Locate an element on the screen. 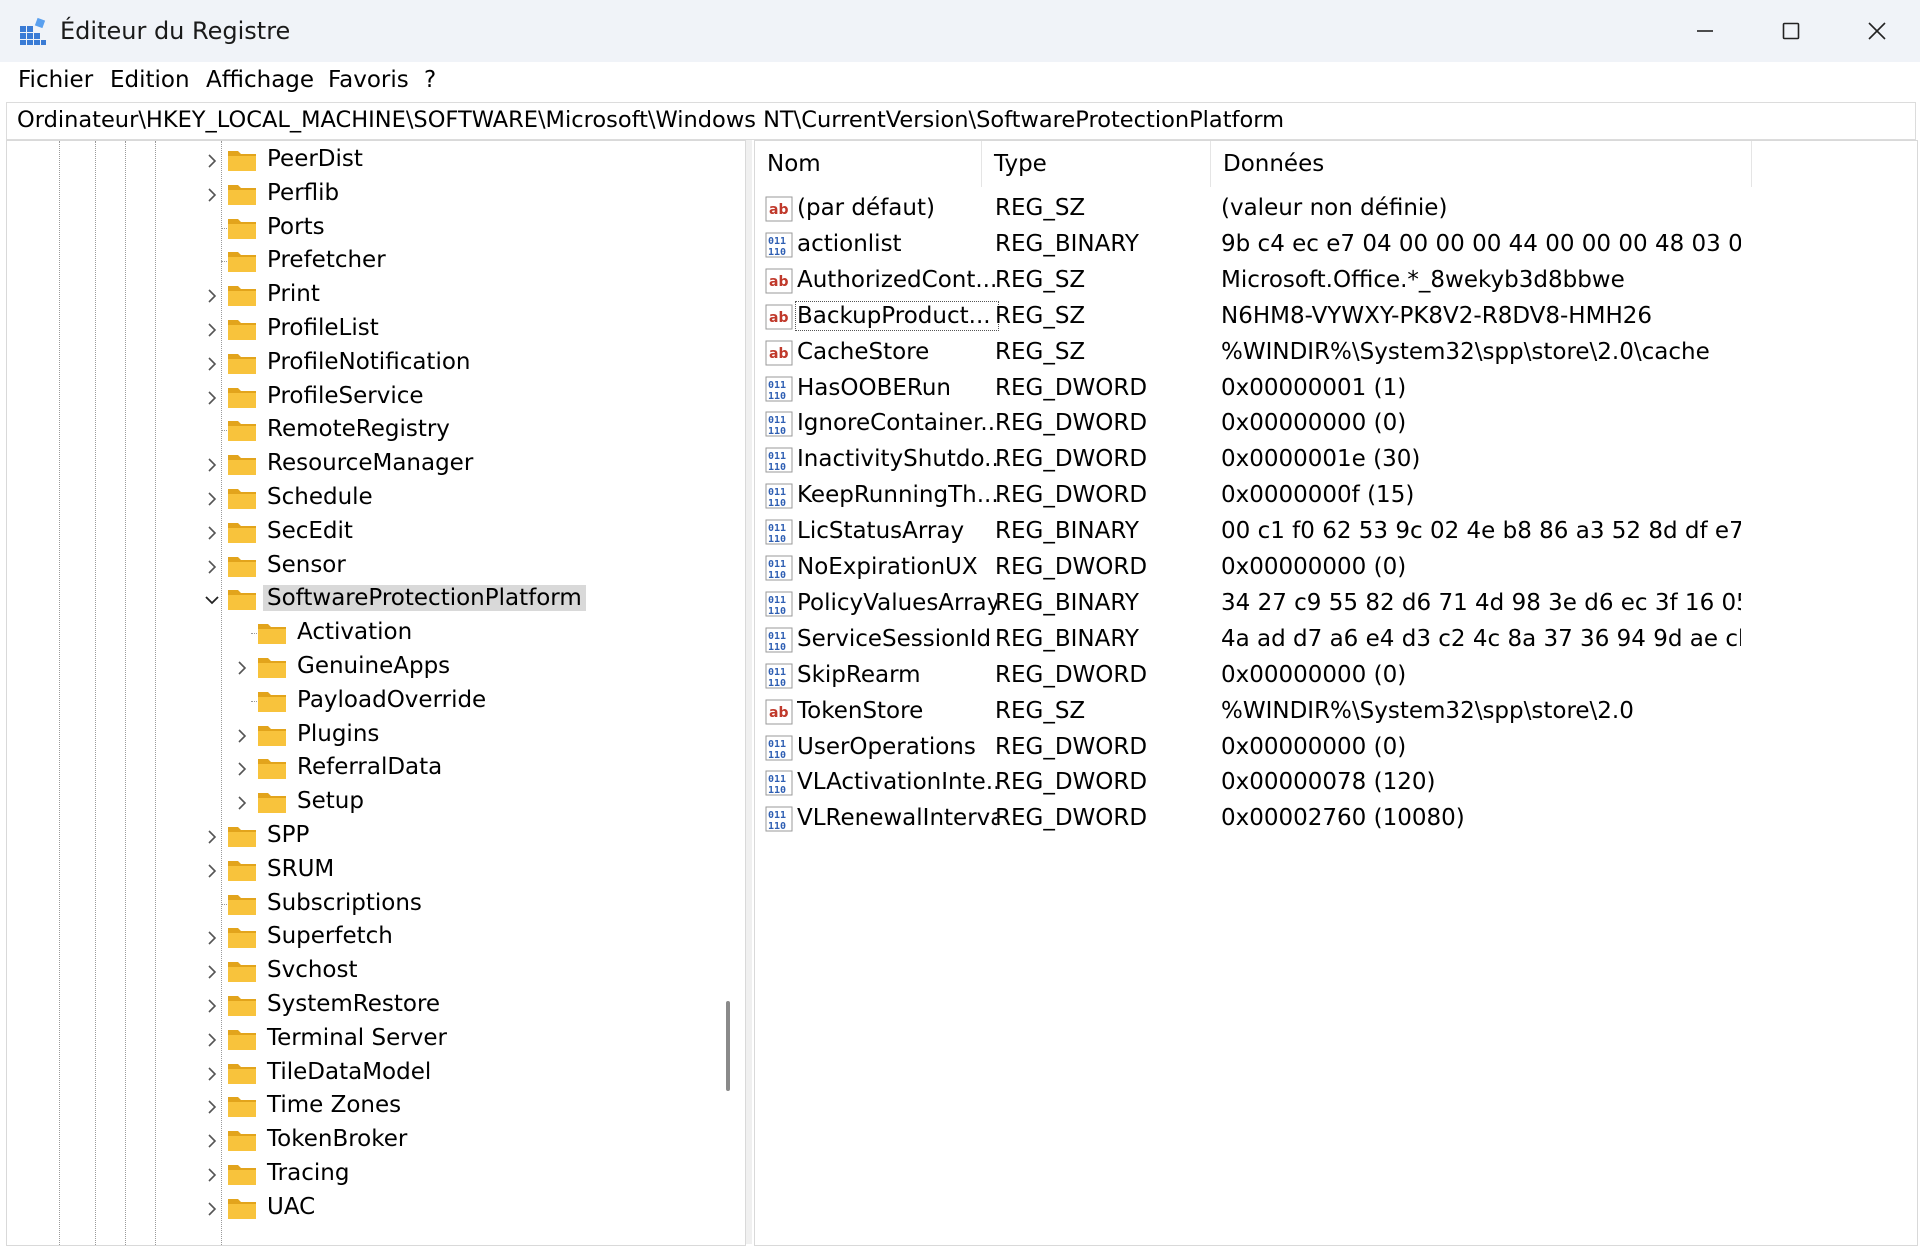 Image resolution: width=1920 pixels, height=1246 pixels. tree-item: RemoteRegistry is located at coordinates (357, 430).